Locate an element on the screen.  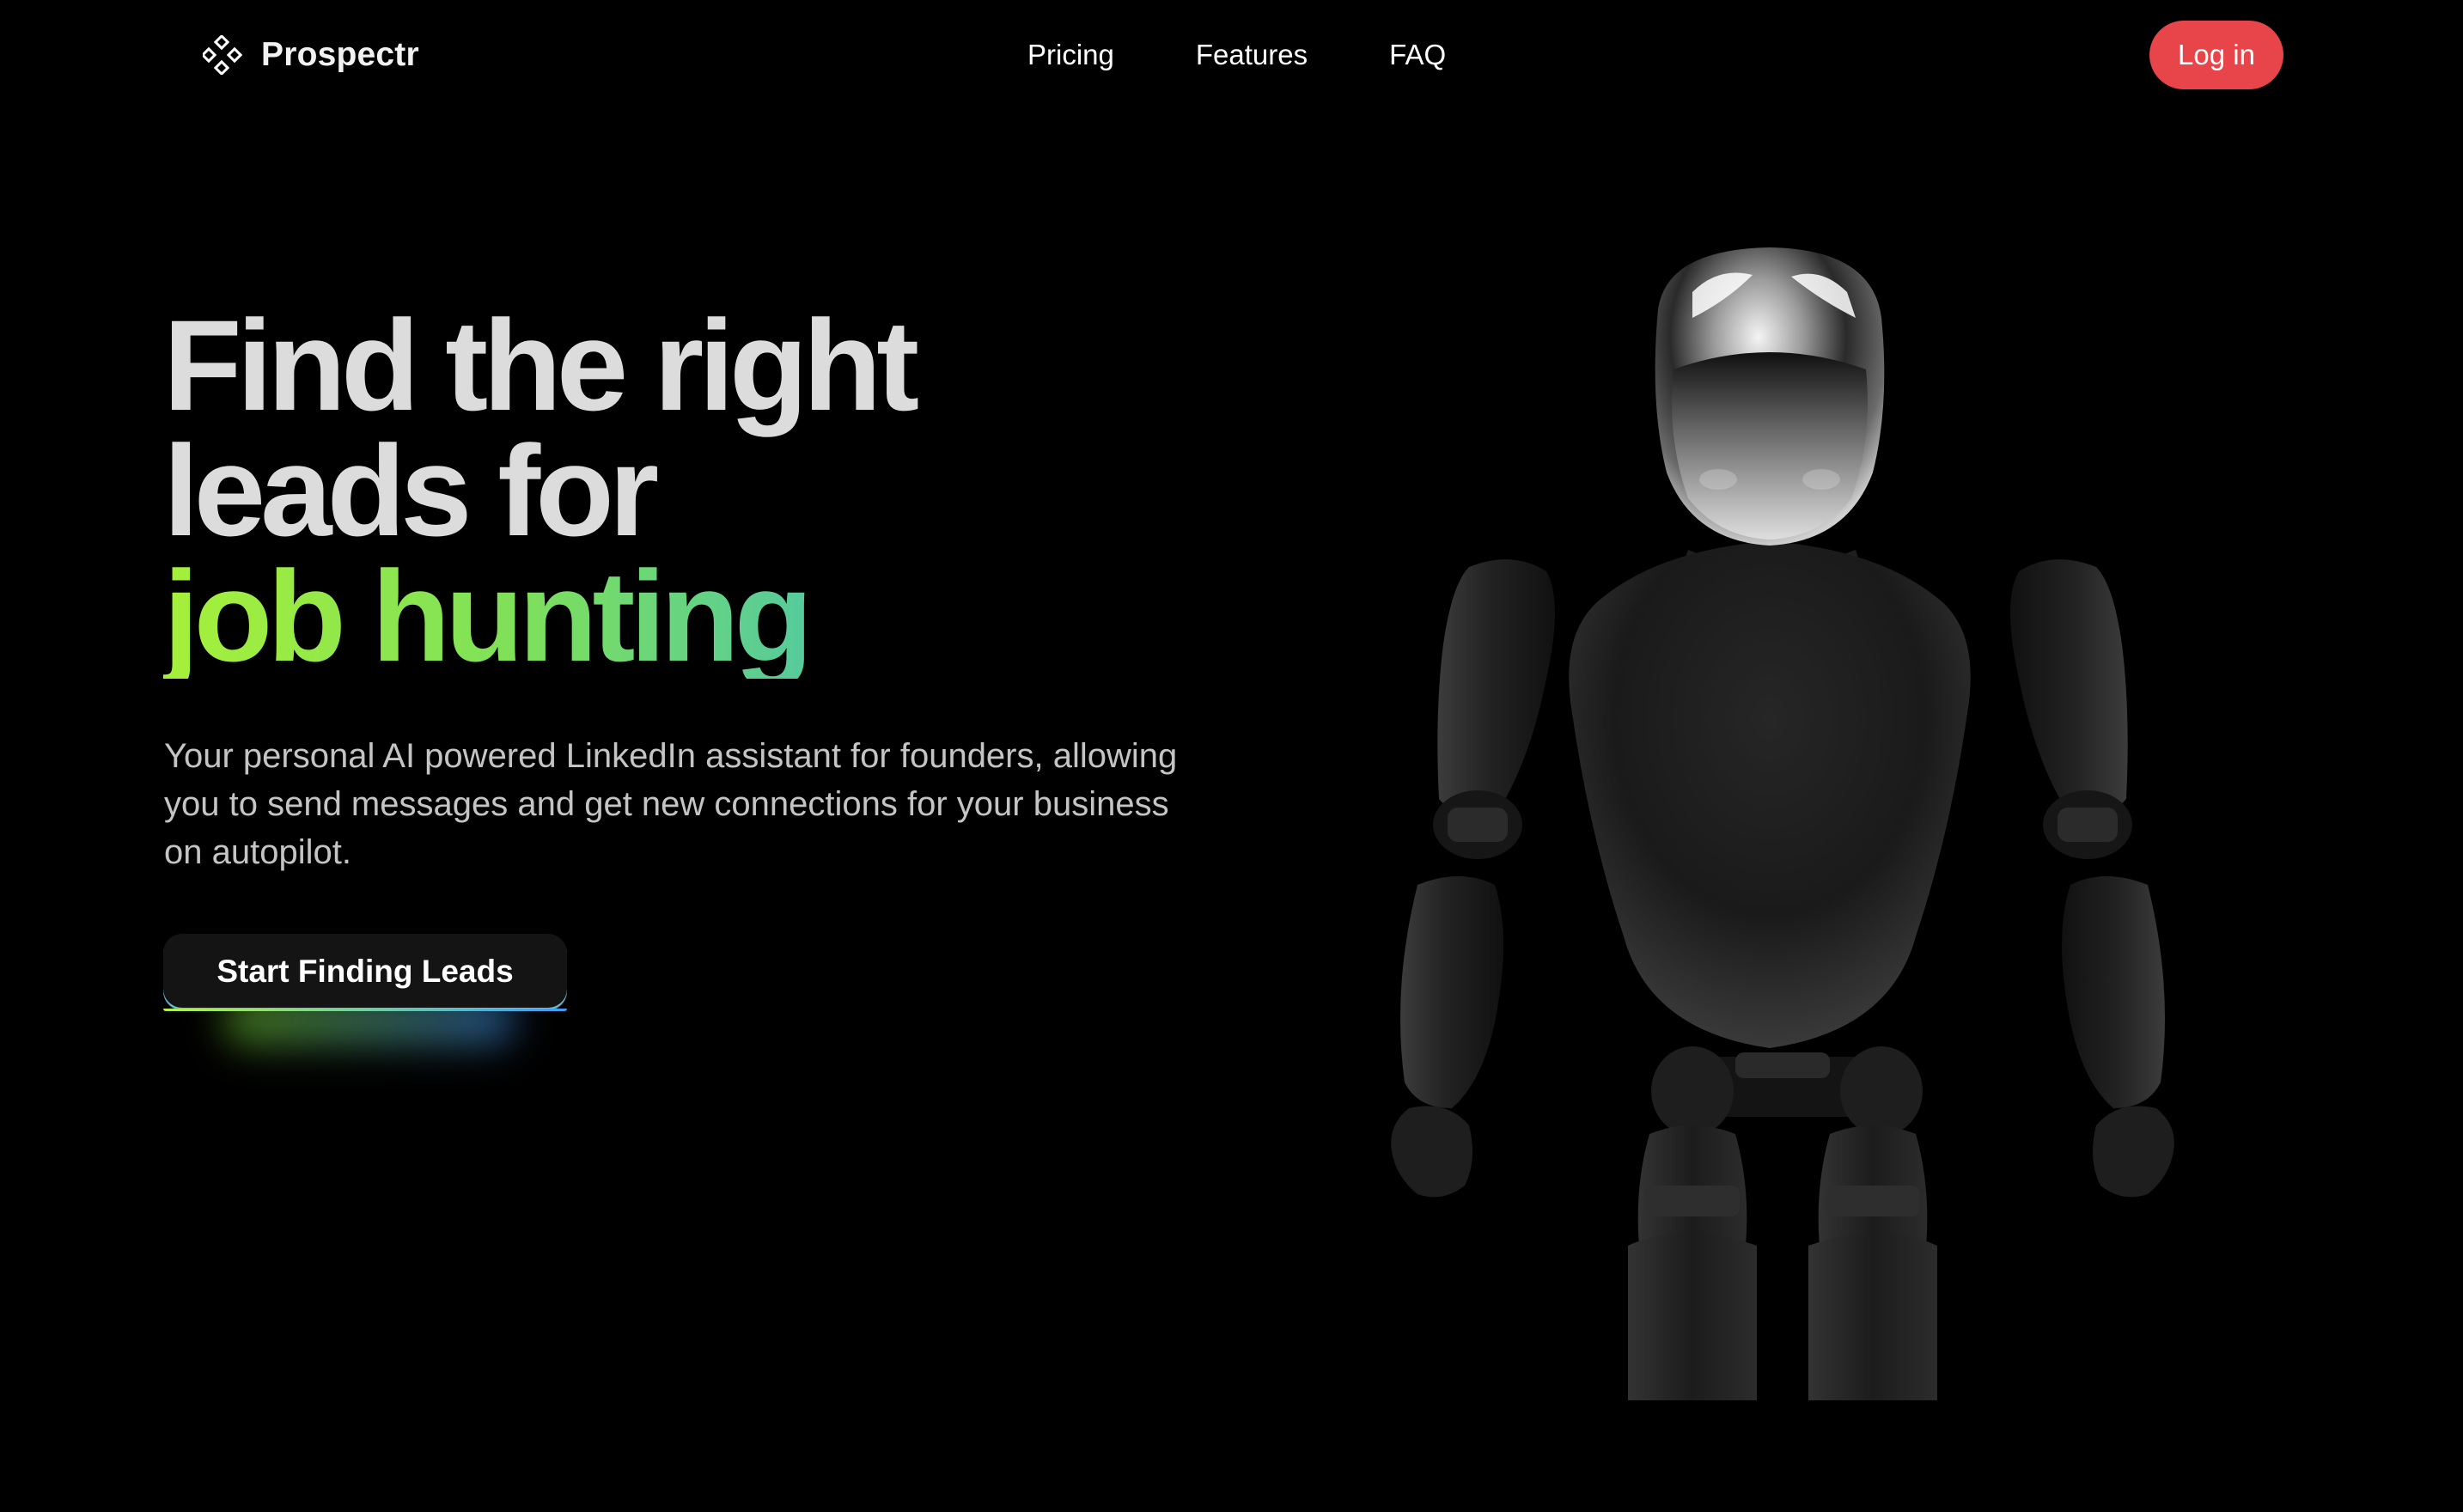
headline-accent: job hunting is located at coordinates (721, 616).